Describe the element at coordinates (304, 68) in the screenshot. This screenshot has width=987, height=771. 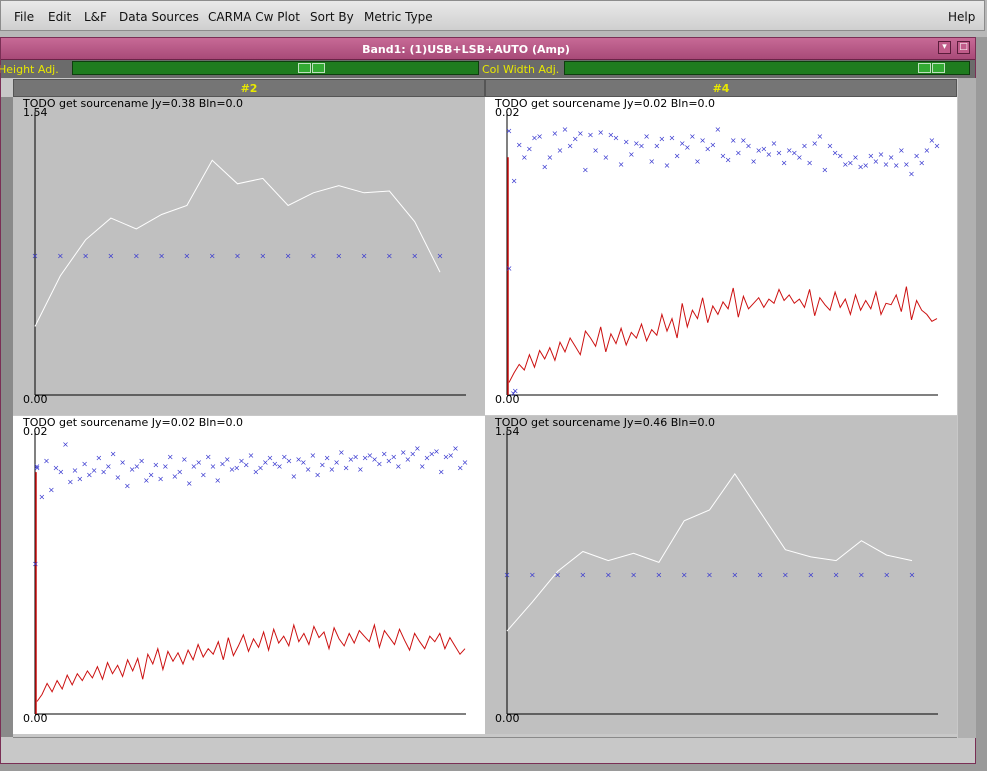
I see `row-height-slider-thumb` at that location.